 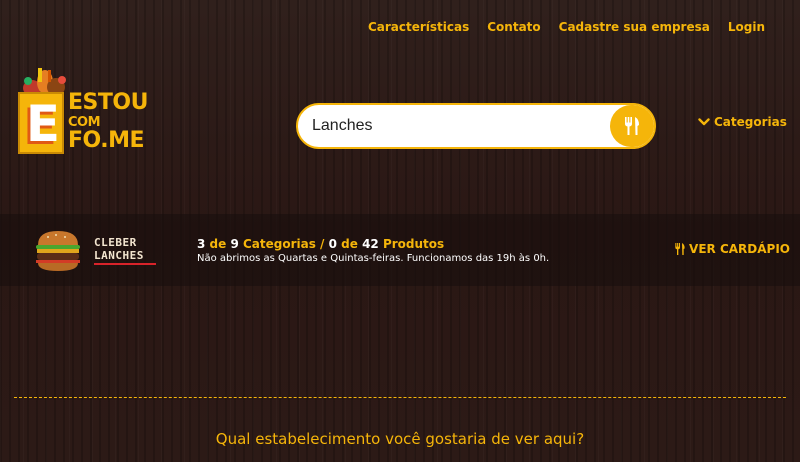 What do you see at coordinates (108, 122) in the screenshot?
I see `logo-wordmark: ESTOU COM FO.ME` at bounding box center [108, 122].